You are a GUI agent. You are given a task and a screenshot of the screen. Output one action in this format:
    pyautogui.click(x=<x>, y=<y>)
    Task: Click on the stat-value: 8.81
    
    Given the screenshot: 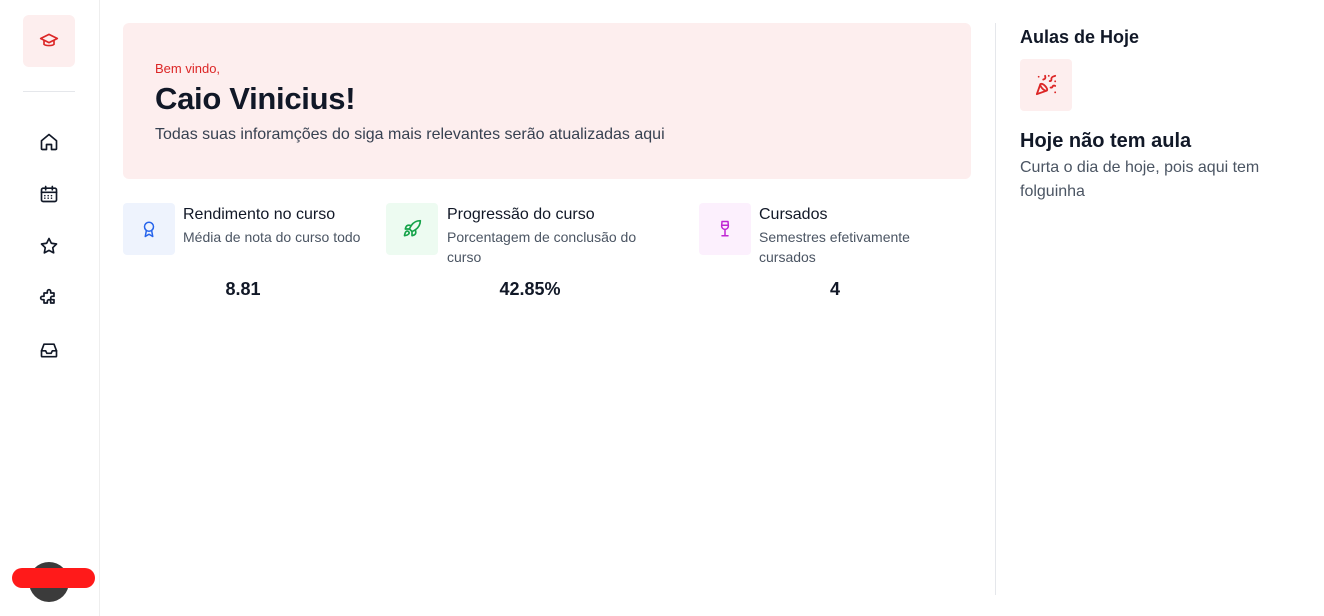 What is the action you would take?
    pyautogui.click(x=243, y=289)
    